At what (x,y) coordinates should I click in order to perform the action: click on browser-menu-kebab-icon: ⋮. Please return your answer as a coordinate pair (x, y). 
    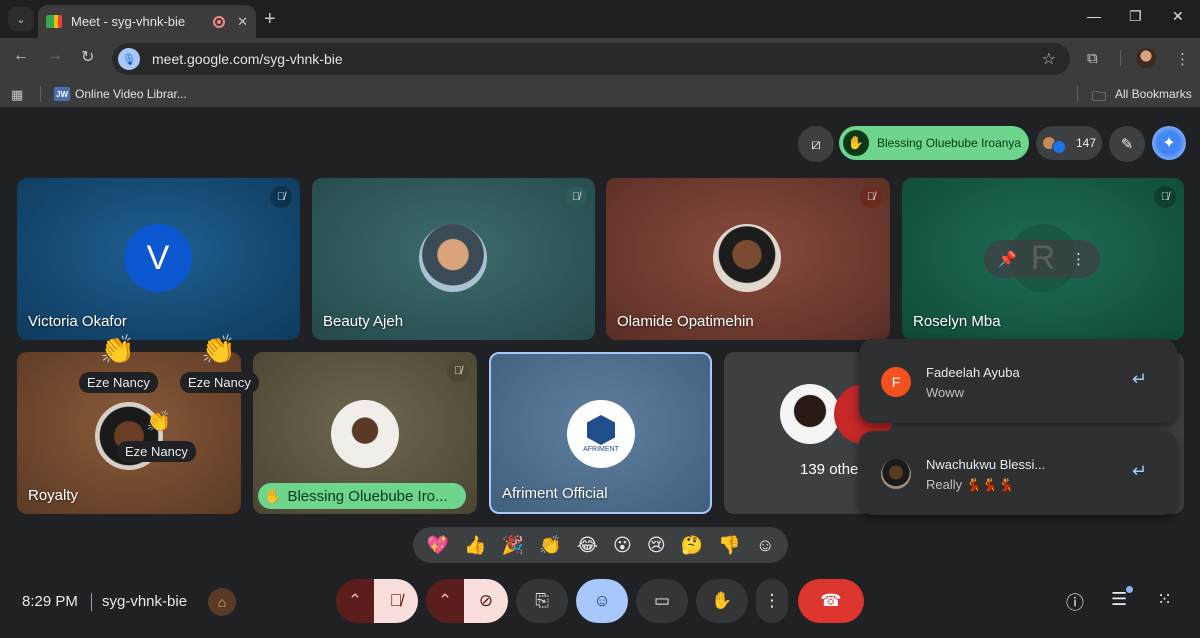
    Looking at the image, I should click on (1182, 59).